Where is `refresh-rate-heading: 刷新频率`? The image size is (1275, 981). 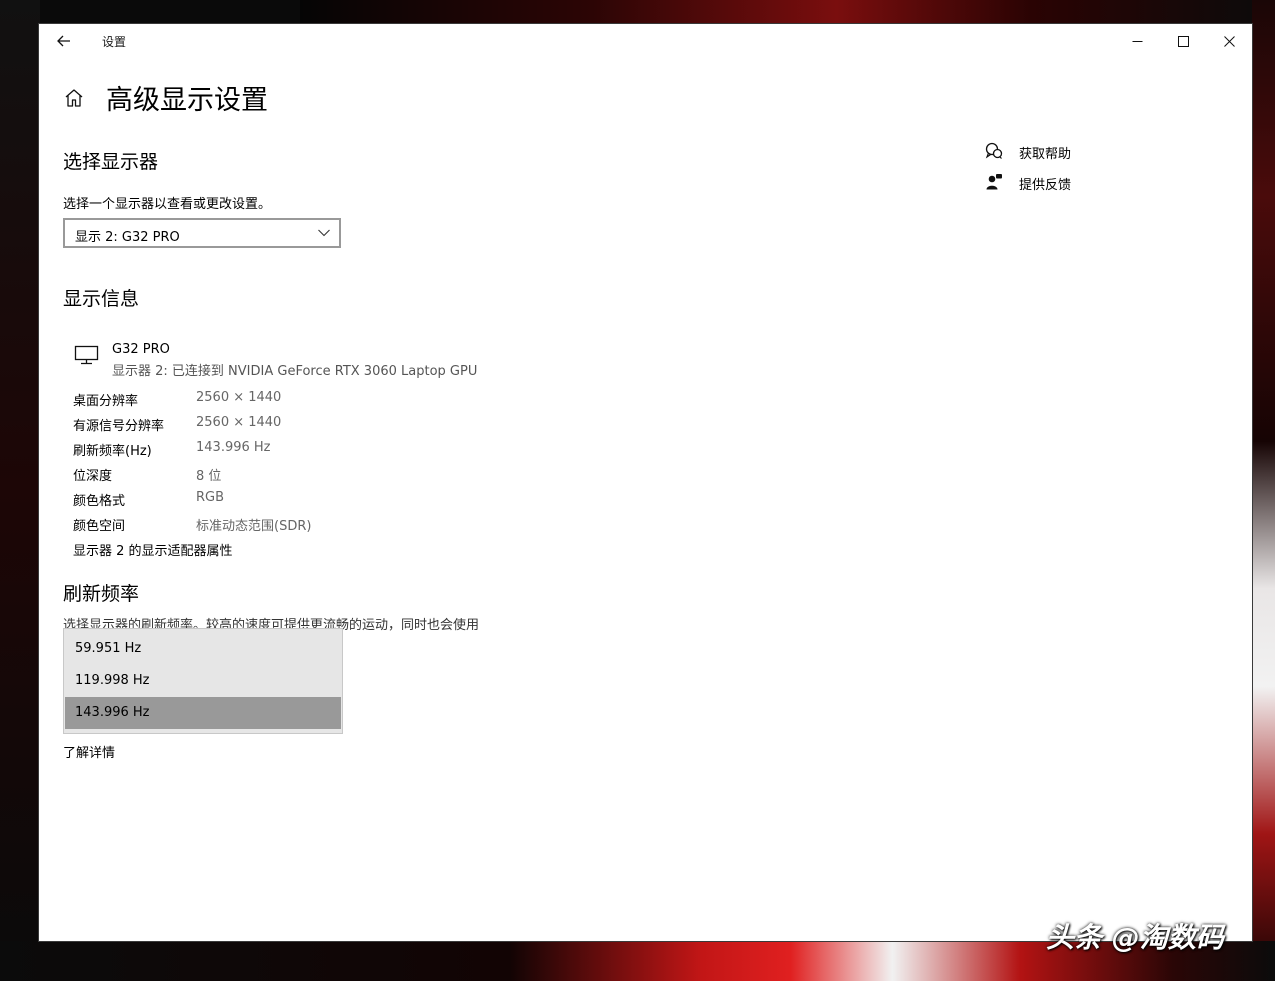
refresh-rate-heading: 刷新频率 is located at coordinates (101, 594).